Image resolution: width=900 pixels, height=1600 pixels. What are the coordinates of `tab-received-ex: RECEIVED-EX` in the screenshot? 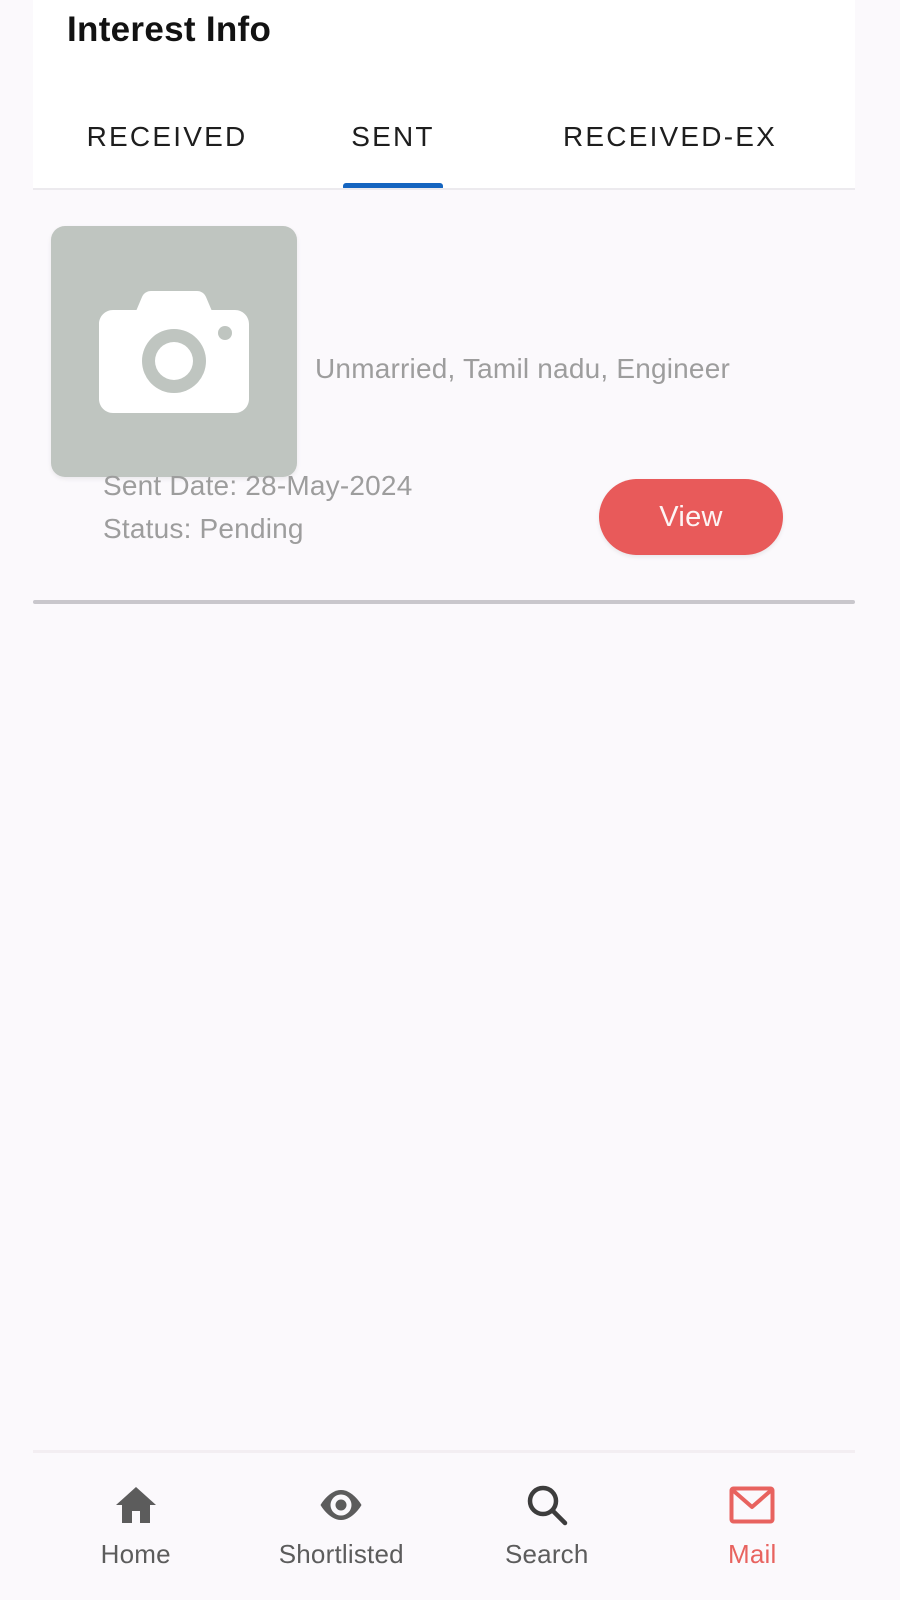 It's located at (670, 148).